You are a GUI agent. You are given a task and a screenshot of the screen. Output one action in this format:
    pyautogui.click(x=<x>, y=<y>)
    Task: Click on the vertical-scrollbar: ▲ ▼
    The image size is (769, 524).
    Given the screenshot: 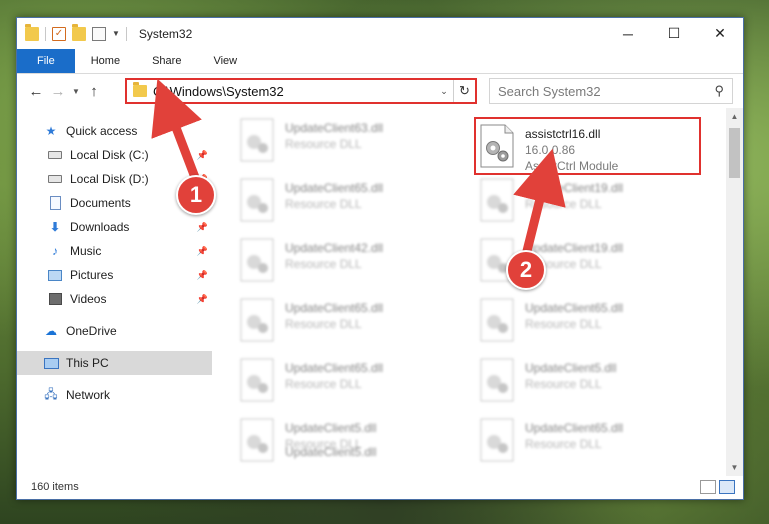 What is the action you would take?
    pyautogui.click(x=734, y=292)
    